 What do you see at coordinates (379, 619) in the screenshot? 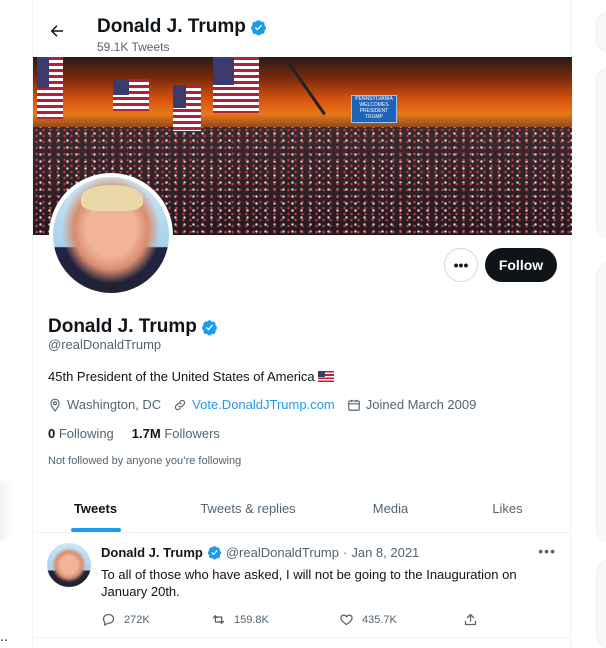
I see `like-count: 435.7K` at bounding box center [379, 619].